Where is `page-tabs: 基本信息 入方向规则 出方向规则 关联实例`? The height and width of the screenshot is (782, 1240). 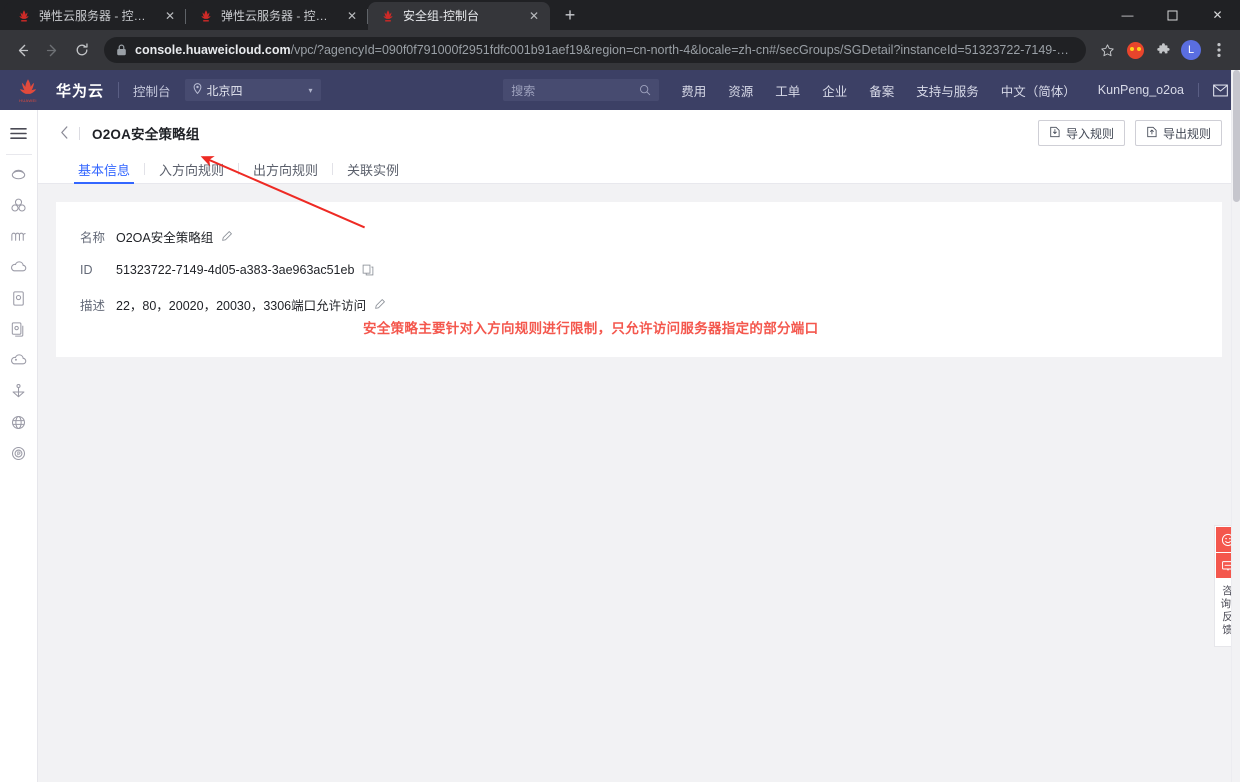
page-tabs: 基本信息 入方向规则 出方向规则 关联实例 is located at coordinates (639, 169).